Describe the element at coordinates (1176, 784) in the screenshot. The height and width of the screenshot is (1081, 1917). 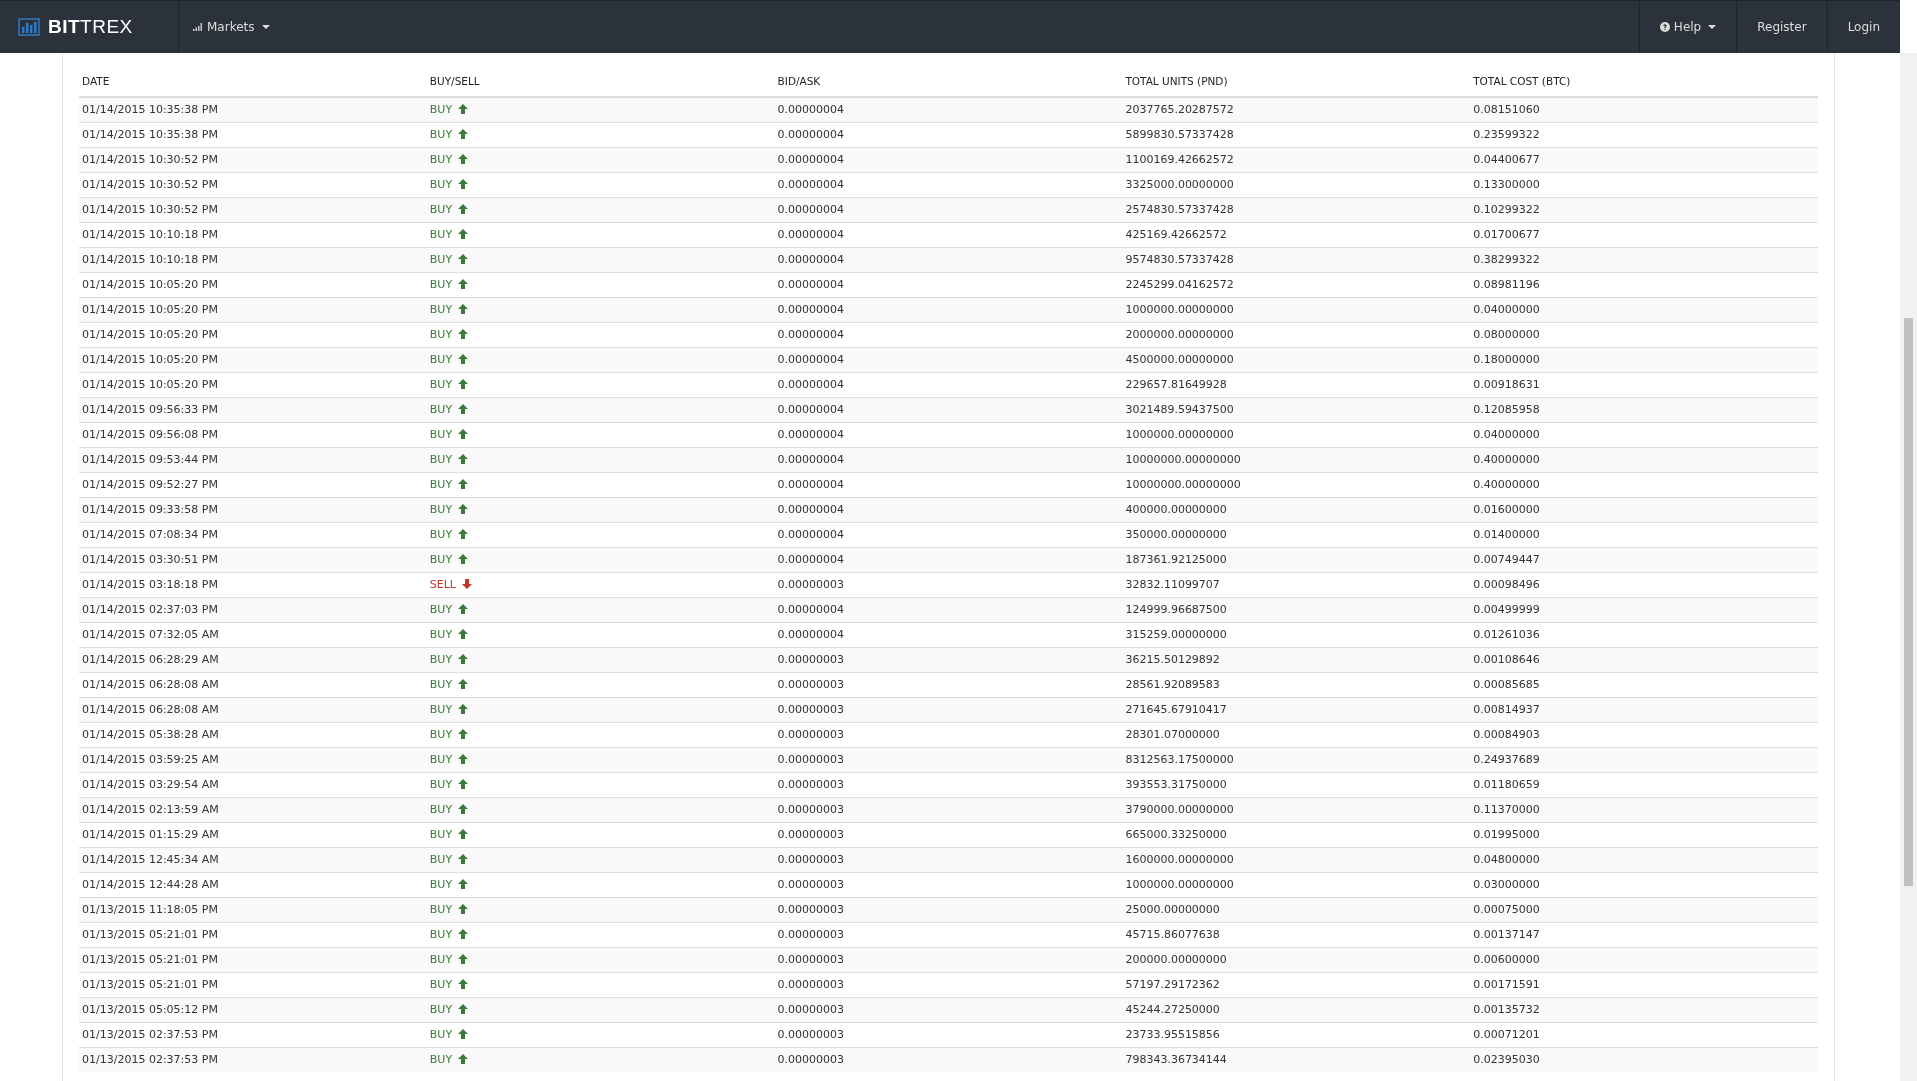
I see `units-cell: 393553.31750000` at that location.